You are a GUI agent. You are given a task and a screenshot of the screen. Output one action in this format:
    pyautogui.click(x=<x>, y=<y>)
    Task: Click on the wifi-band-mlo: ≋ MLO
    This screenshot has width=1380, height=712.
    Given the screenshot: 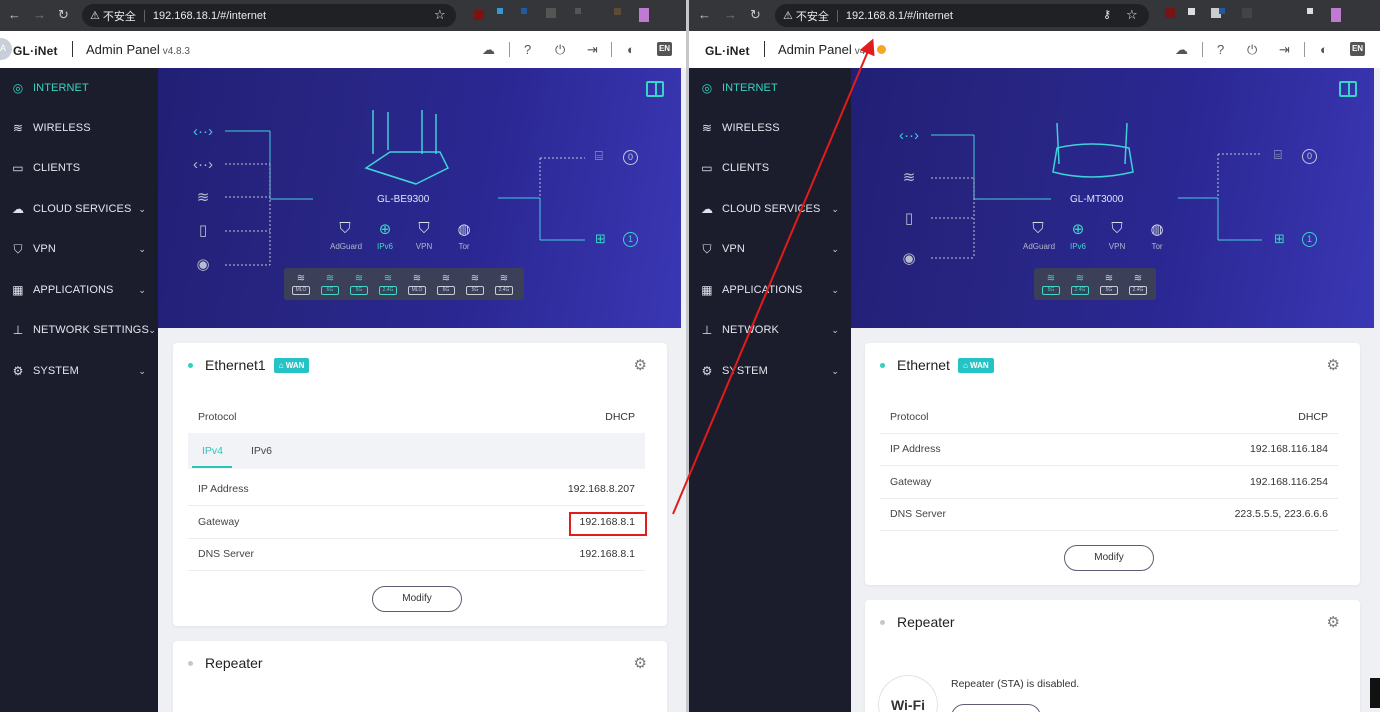 What is the action you would take?
    pyautogui.click(x=301, y=284)
    